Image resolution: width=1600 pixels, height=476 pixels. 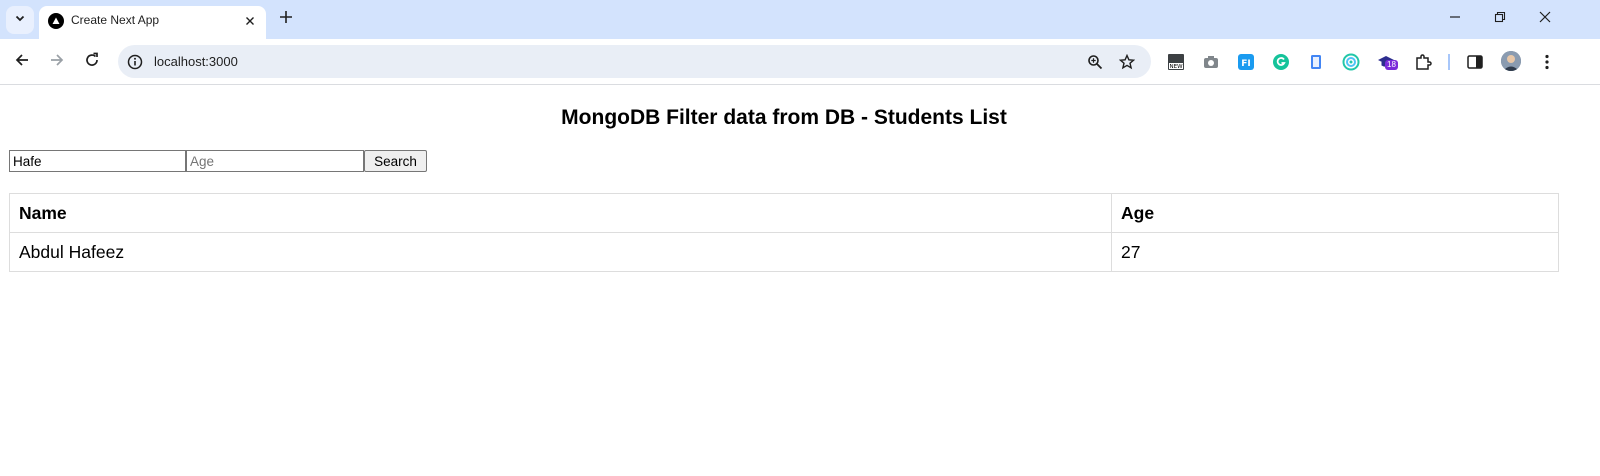 What do you see at coordinates (1176, 62) in the screenshot?
I see `new-badge-extension-icon: NEW` at bounding box center [1176, 62].